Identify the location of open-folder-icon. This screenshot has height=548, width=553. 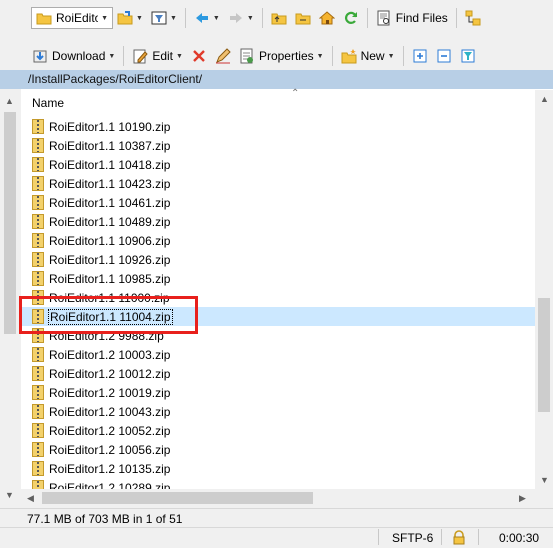
(125, 18).